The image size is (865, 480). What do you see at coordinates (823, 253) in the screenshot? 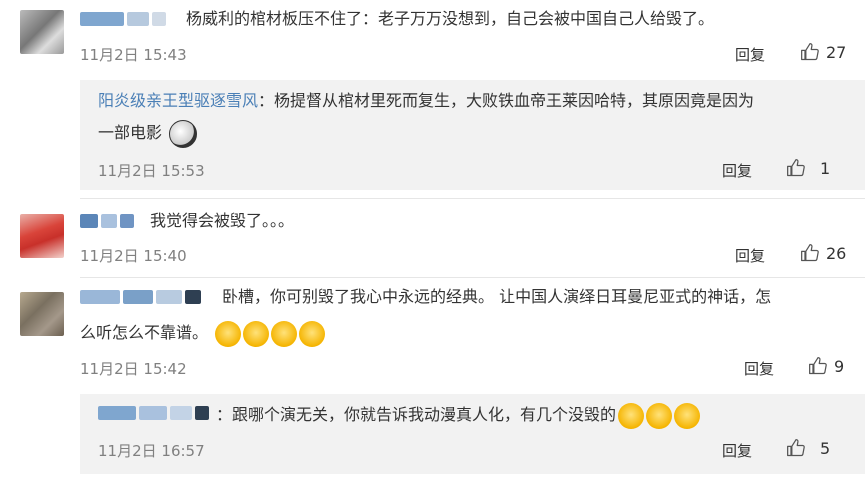
I see `like-button: 26` at bounding box center [823, 253].